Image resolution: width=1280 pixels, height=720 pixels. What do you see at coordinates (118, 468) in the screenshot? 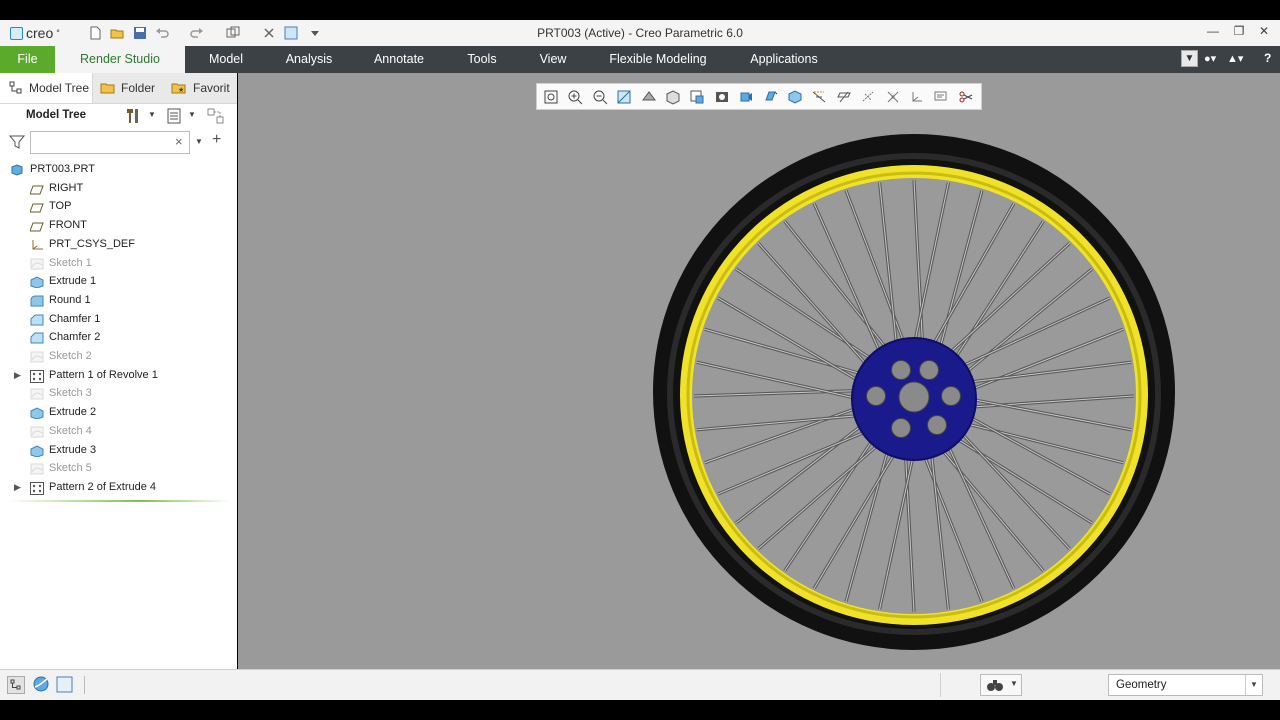
I see `tree-item: Sketch 5` at bounding box center [118, 468].